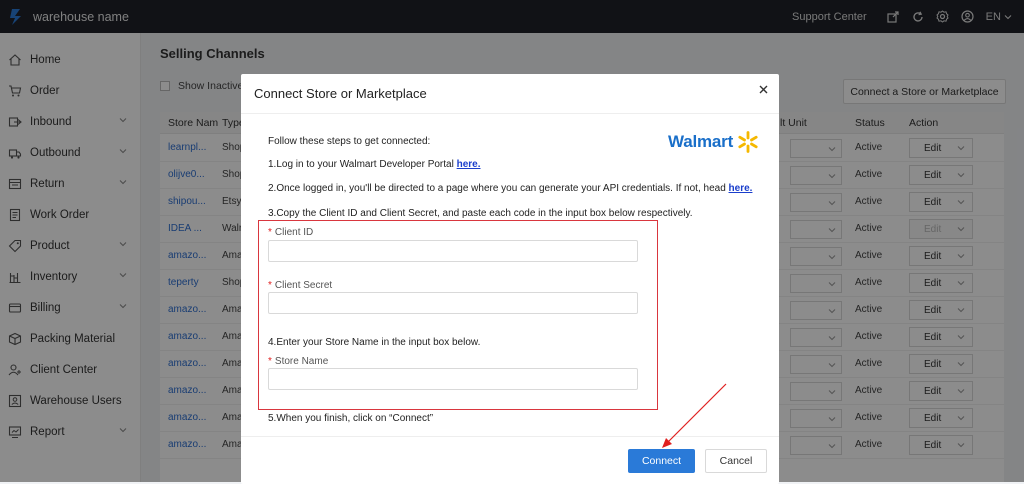 The height and width of the screenshot is (484, 1024). Describe the element at coordinates (469, 164) in the screenshot. I see `developer-portal-link: here.` at that location.